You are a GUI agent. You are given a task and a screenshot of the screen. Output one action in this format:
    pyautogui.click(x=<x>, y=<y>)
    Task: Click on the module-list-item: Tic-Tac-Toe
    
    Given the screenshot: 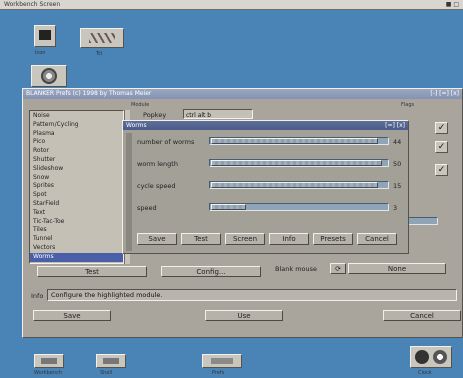 What is the action you would take?
    pyautogui.click(x=76, y=222)
    